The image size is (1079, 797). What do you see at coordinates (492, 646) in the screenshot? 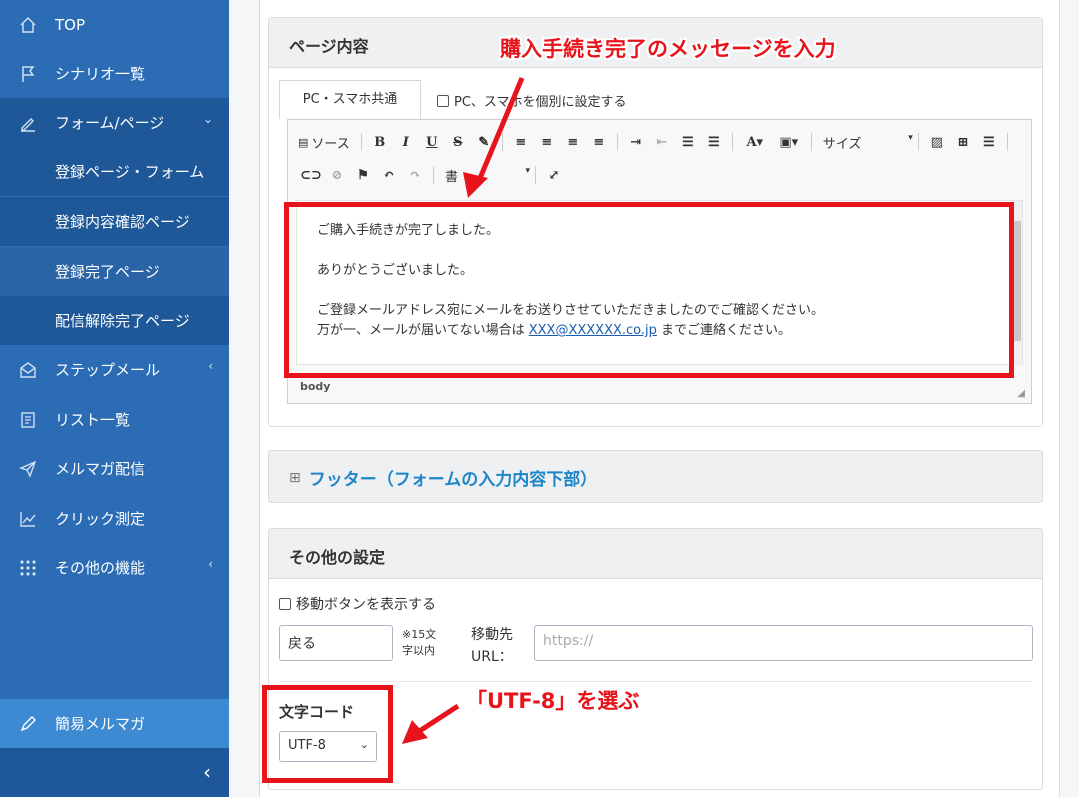
I see `destination-url-label: 移動先 URL：` at bounding box center [492, 646].